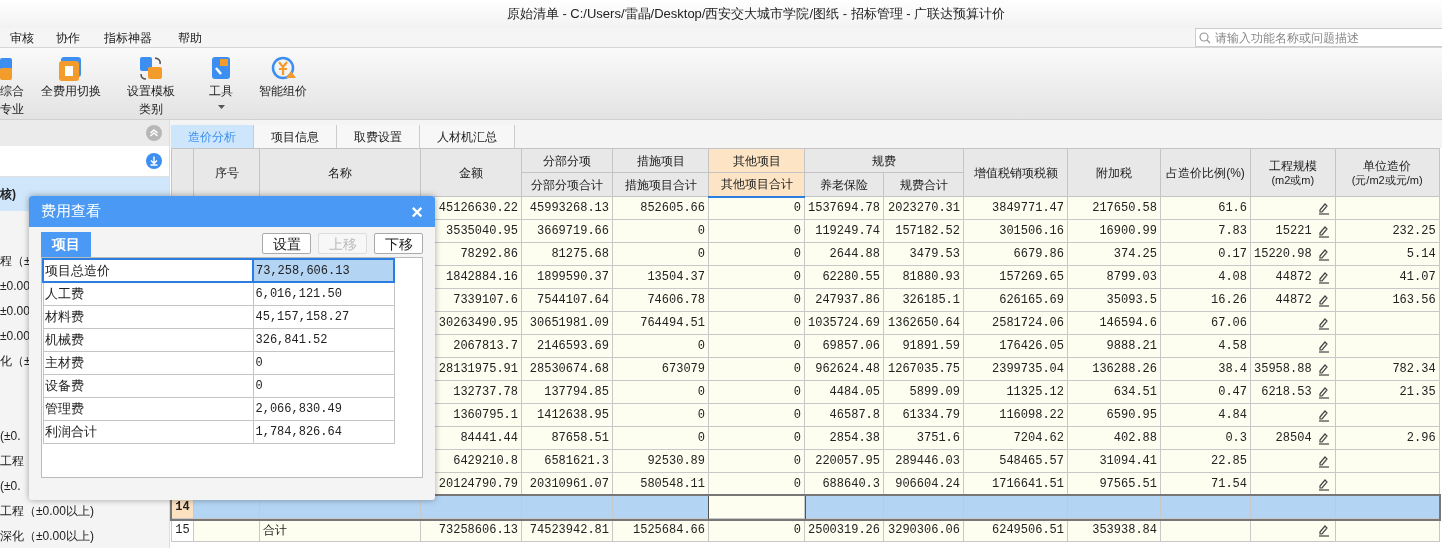 Image resolution: width=1442 pixels, height=548 pixels. Describe the element at coordinates (22, 37) in the screenshot. I see `menu-item: 审核` at that location.